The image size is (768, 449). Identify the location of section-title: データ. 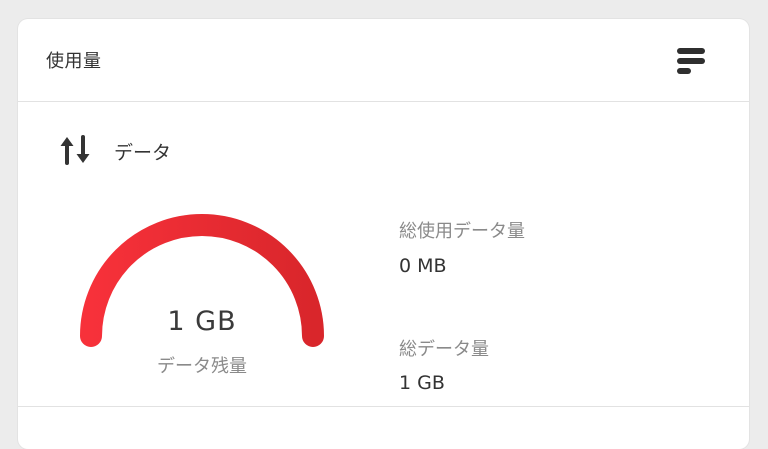
(143, 153).